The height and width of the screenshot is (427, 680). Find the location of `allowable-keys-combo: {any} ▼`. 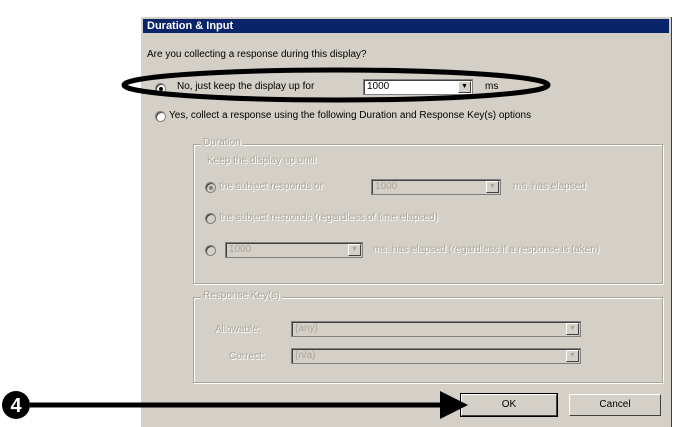

allowable-keys-combo: {any} ▼ is located at coordinates (436, 329).